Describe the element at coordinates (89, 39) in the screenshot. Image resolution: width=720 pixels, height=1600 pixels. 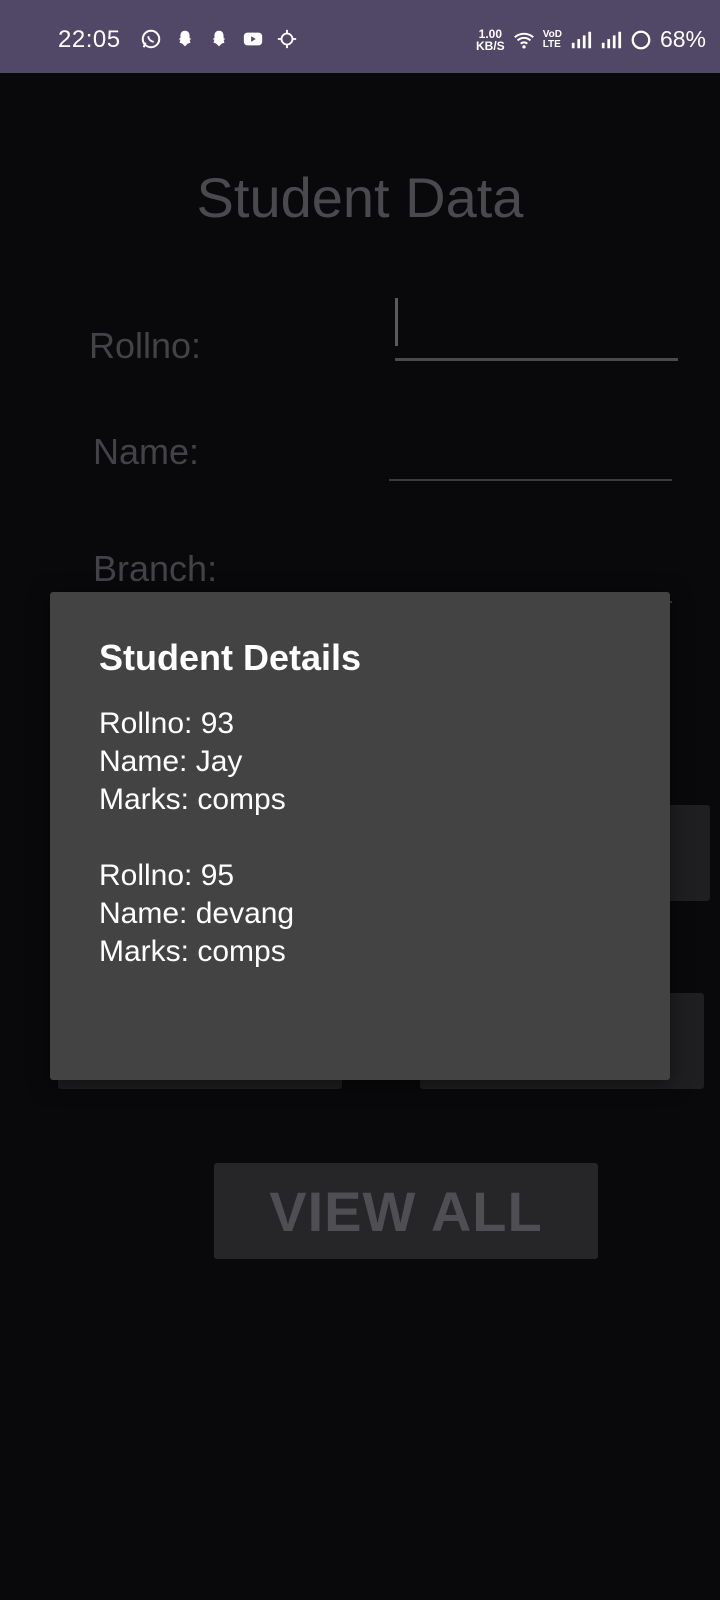
I see `status-time: 22:05` at that location.